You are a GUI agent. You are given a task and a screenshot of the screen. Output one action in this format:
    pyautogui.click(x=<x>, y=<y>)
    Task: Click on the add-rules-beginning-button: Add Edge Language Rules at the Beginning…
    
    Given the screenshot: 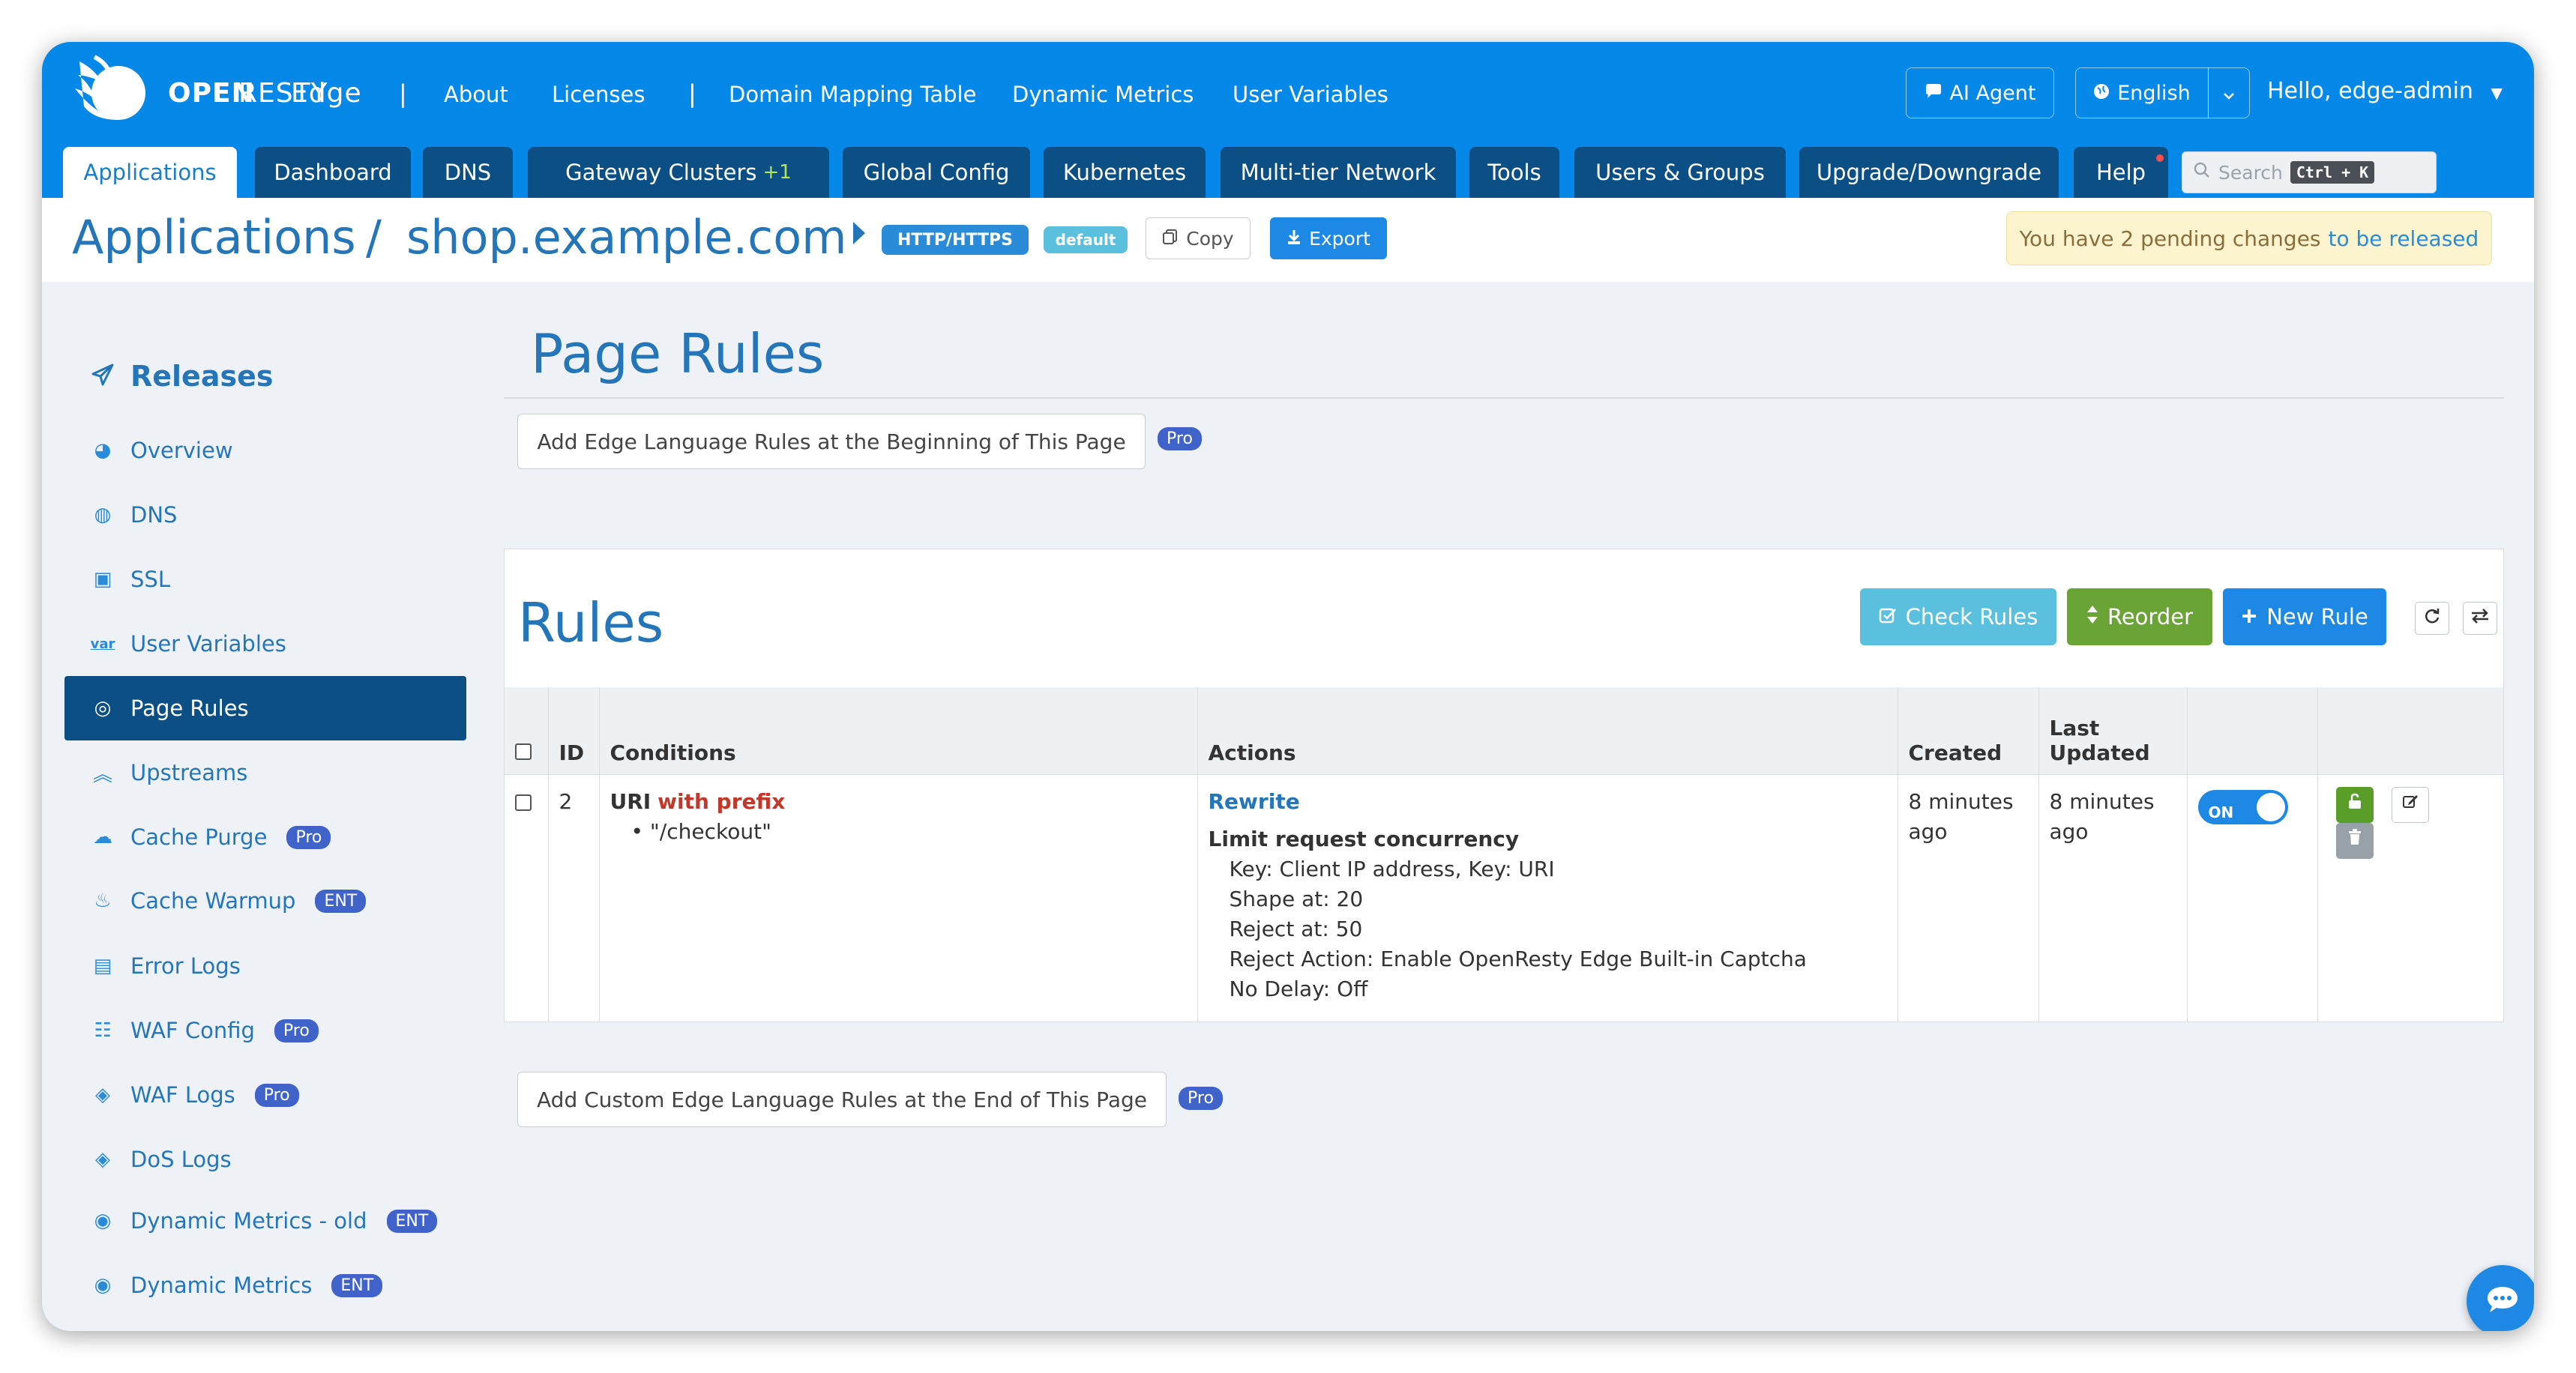 What is the action you would take?
    pyautogui.click(x=832, y=441)
    